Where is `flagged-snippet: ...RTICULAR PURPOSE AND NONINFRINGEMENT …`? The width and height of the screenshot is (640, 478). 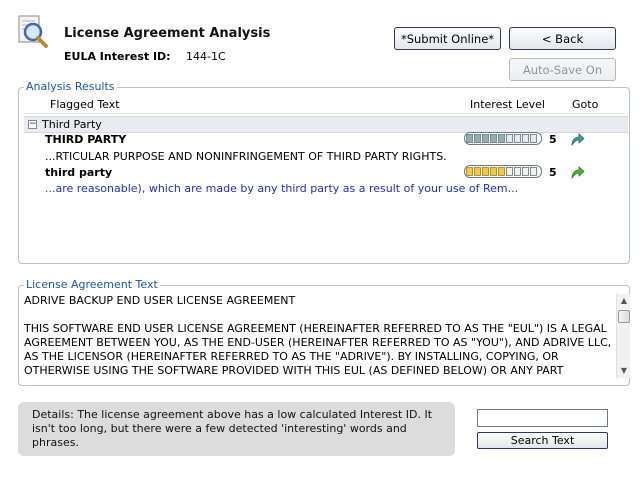
flagged-snippet: ...RTICULAR PURPOSE AND NONINFRINGEMENT … is located at coordinates (246, 156).